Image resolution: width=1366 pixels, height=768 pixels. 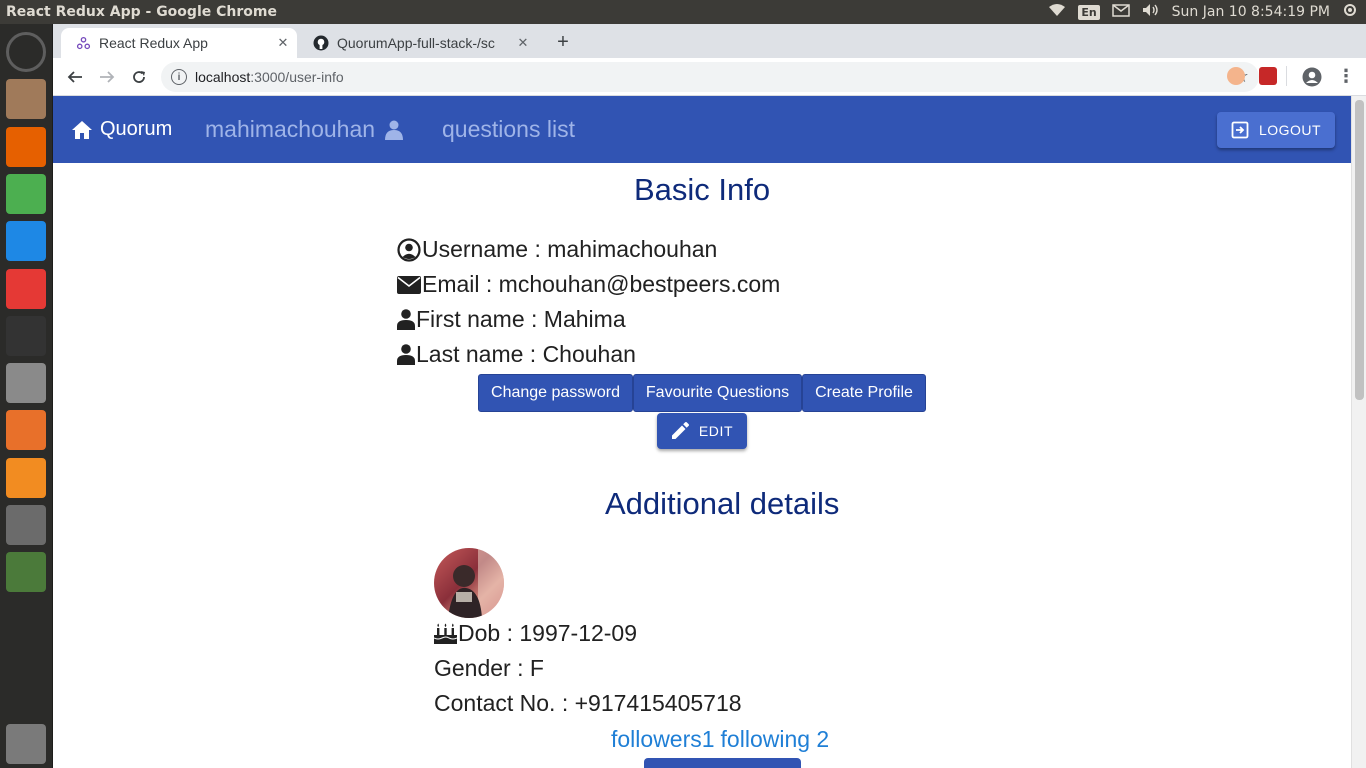 I want to click on edit-button: EDIT, so click(x=702, y=431).